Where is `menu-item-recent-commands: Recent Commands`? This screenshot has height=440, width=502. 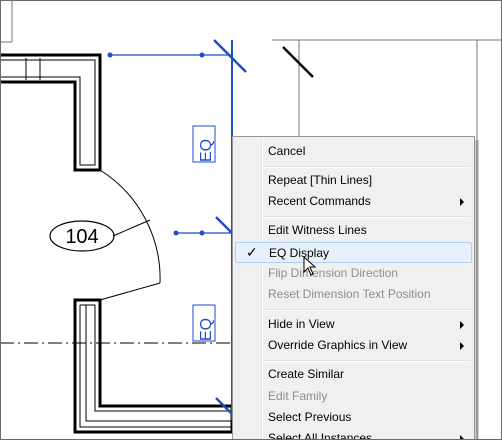 menu-item-recent-commands: Recent Commands is located at coordinates (353, 201).